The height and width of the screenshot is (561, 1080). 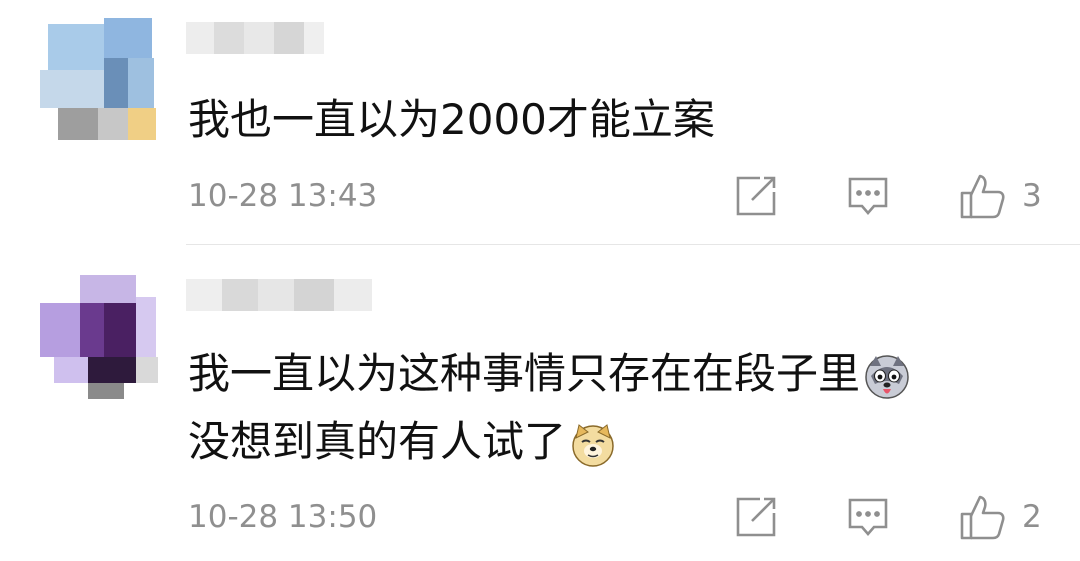 What do you see at coordinates (283, 517) in the screenshot?
I see `comment-timestamp: 10-28 13:50` at bounding box center [283, 517].